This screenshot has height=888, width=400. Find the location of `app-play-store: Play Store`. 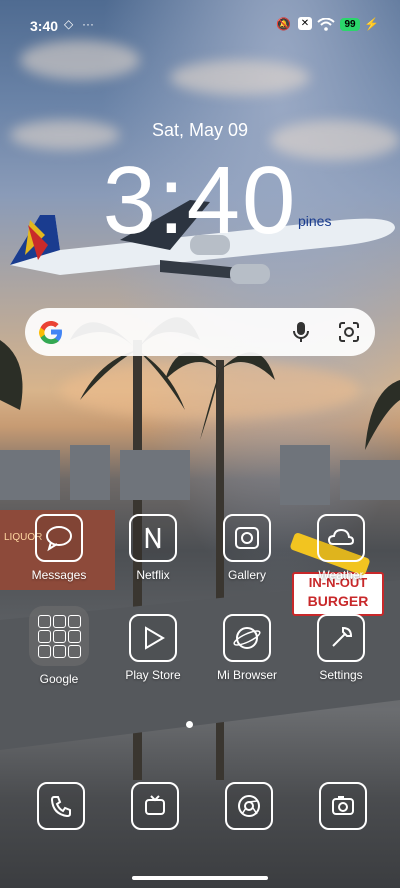

app-play-store: Play Store is located at coordinates (153, 648).